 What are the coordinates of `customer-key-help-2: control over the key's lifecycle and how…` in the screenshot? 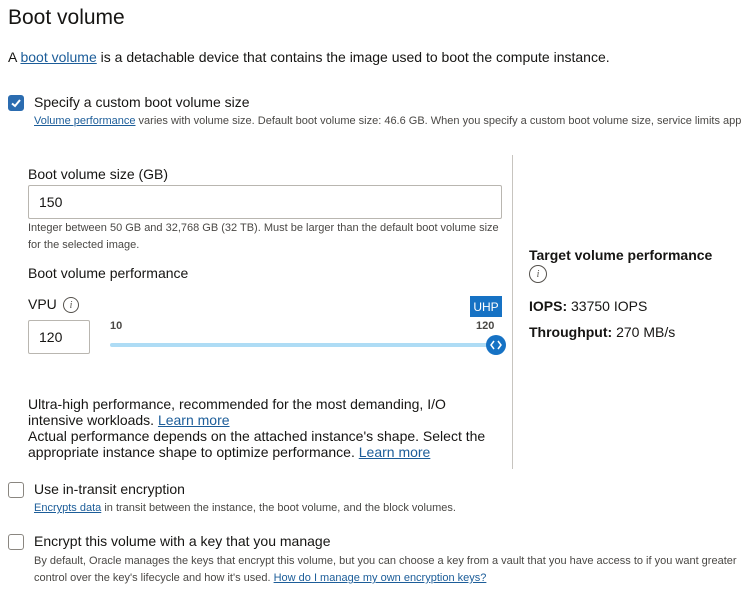 It's located at (260, 578).